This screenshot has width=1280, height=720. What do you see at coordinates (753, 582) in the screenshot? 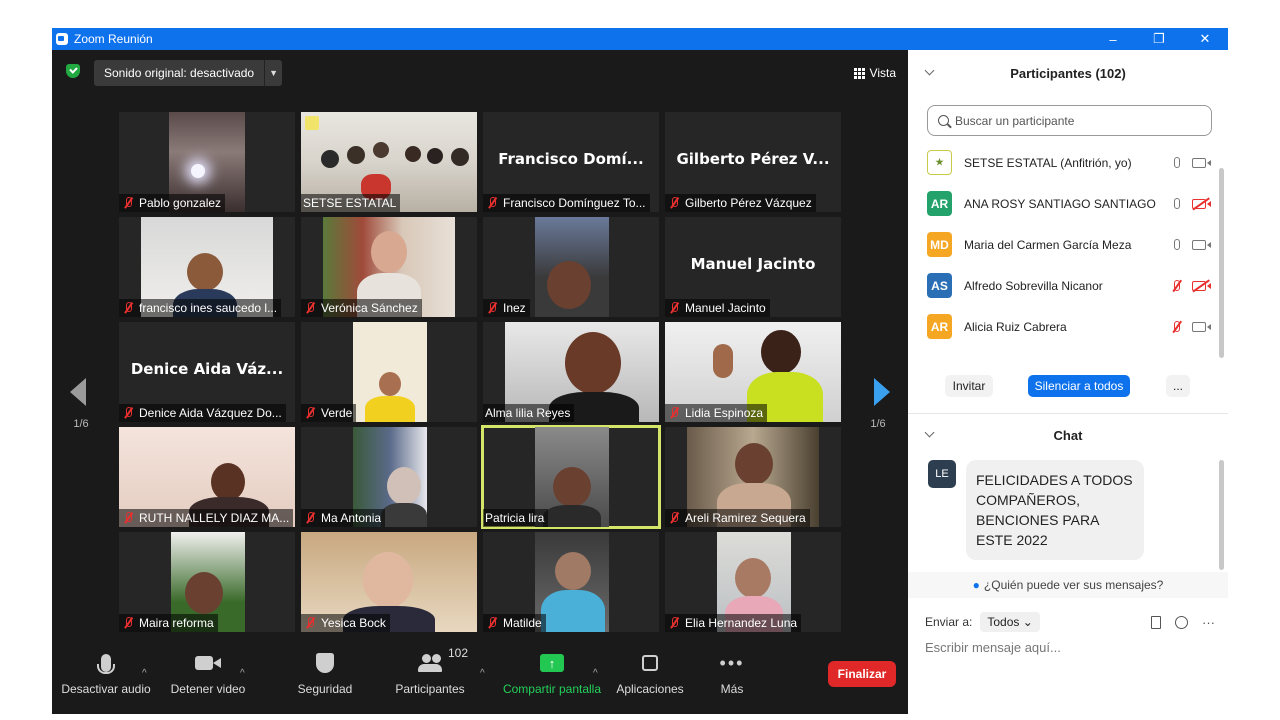
I see `video-tile: Elia Hernandez Luna` at bounding box center [753, 582].